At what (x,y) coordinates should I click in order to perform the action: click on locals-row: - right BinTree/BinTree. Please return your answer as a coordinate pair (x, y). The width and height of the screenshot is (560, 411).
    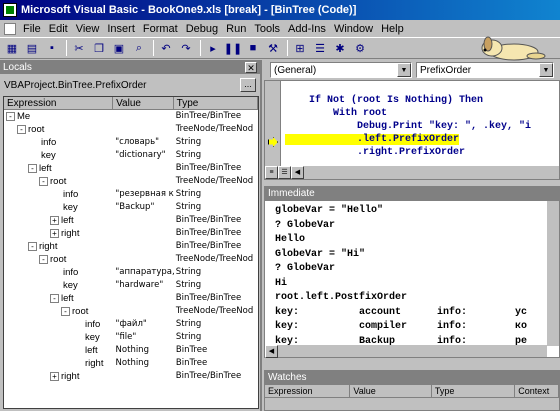
    Looking at the image, I should click on (131, 246).